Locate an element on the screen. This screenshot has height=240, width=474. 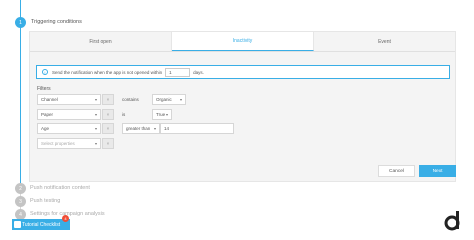
step-2-indicator: 2 is located at coordinates (20, 188).